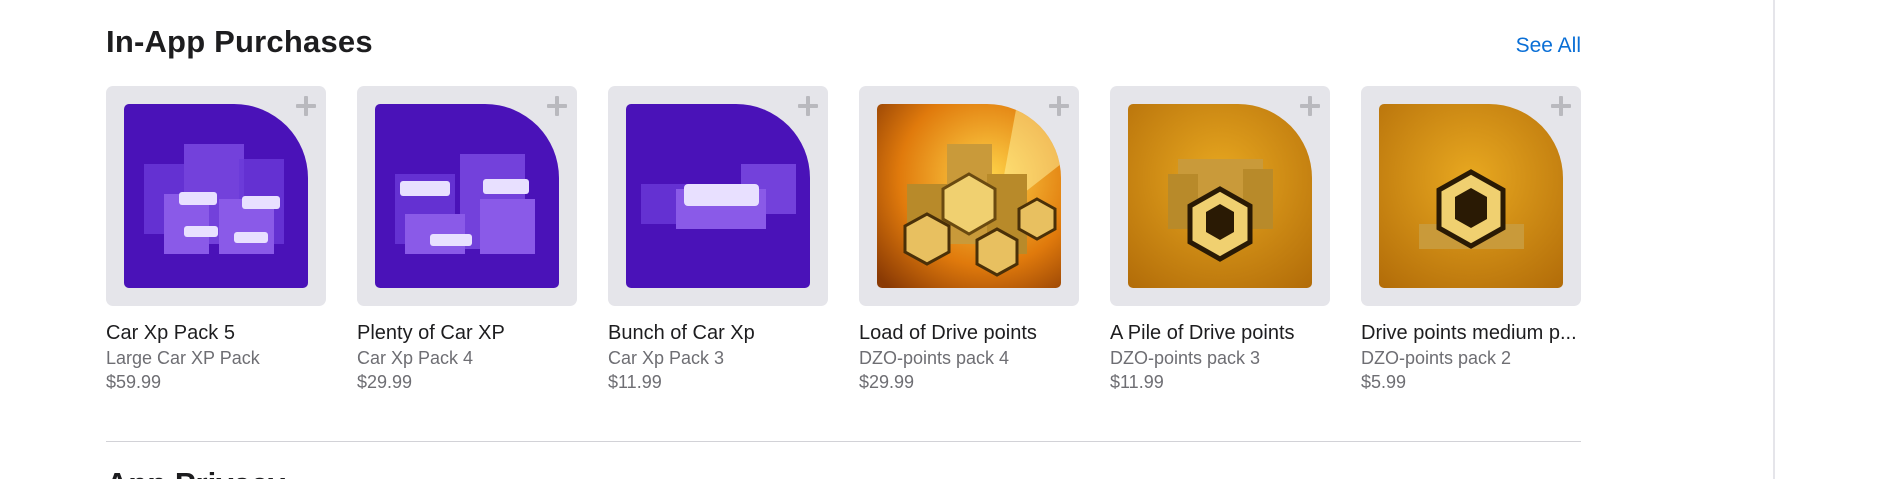 Image resolution: width=1877 pixels, height=479 pixels. I want to click on iap-item-price: $59.99, so click(134, 382).